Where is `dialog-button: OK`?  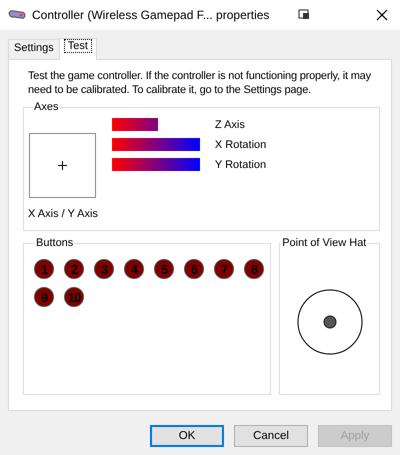 dialog-button: OK is located at coordinates (187, 436).